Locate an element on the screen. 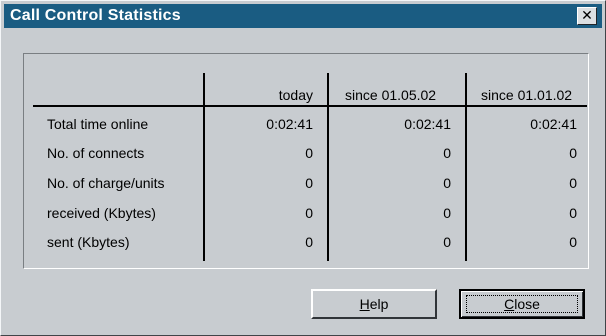 This screenshot has height=336, width=606. row-label-total-time: Total time online is located at coordinates (98, 124).